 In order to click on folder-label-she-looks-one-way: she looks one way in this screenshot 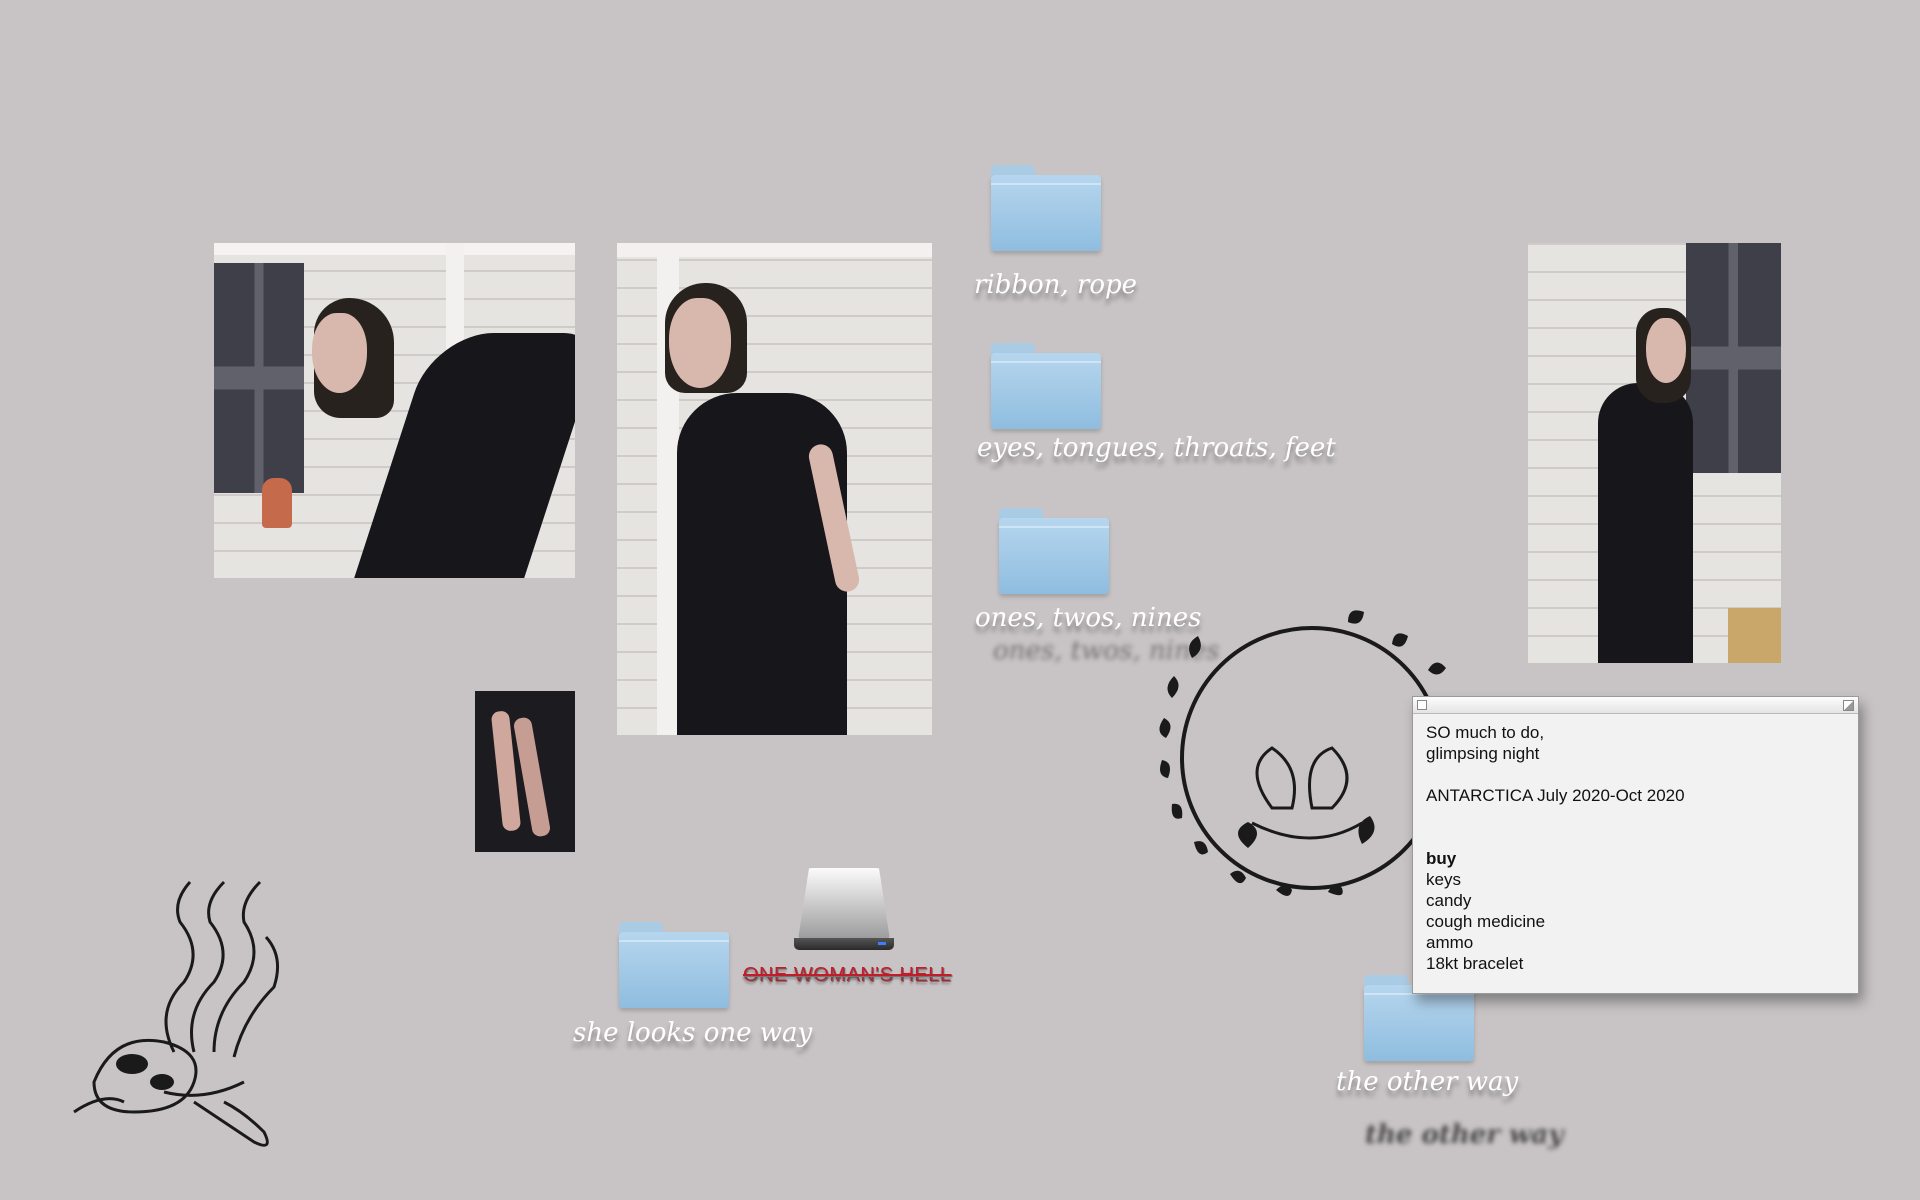, I will do `click(692, 1033)`.